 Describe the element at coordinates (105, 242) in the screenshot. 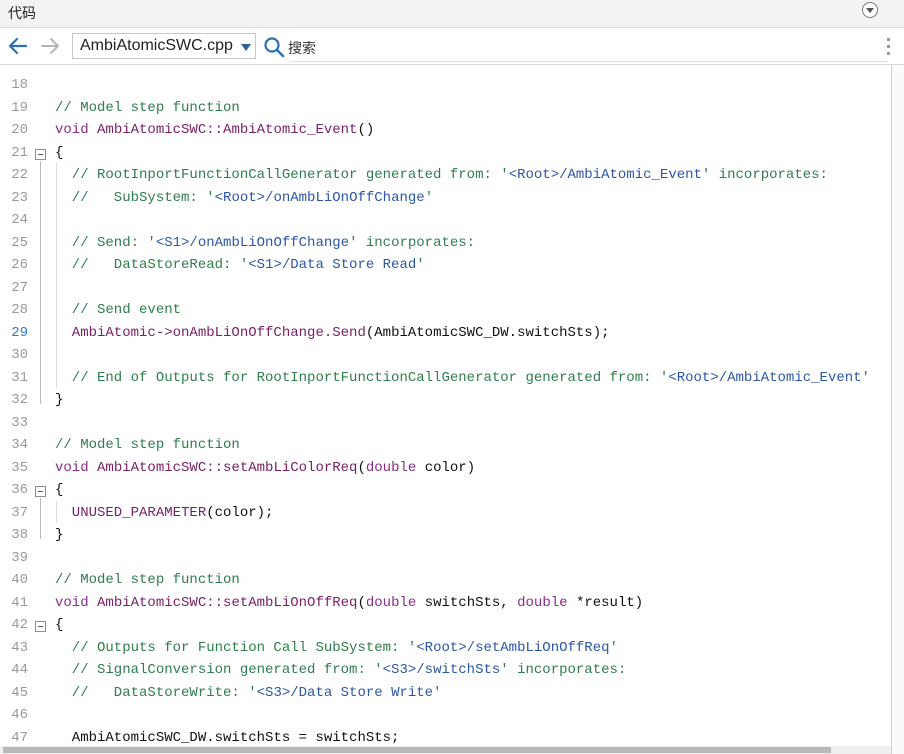

I see `code-token: // Send: '` at that location.